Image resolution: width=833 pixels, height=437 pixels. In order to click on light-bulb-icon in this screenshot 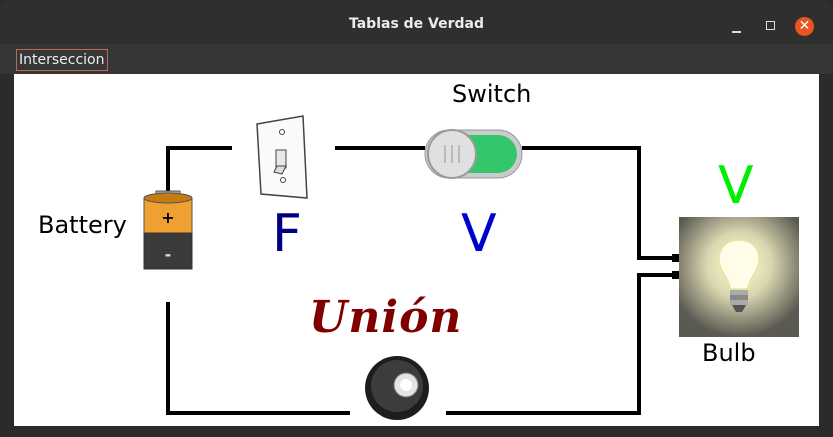, I will do `click(739, 277)`.